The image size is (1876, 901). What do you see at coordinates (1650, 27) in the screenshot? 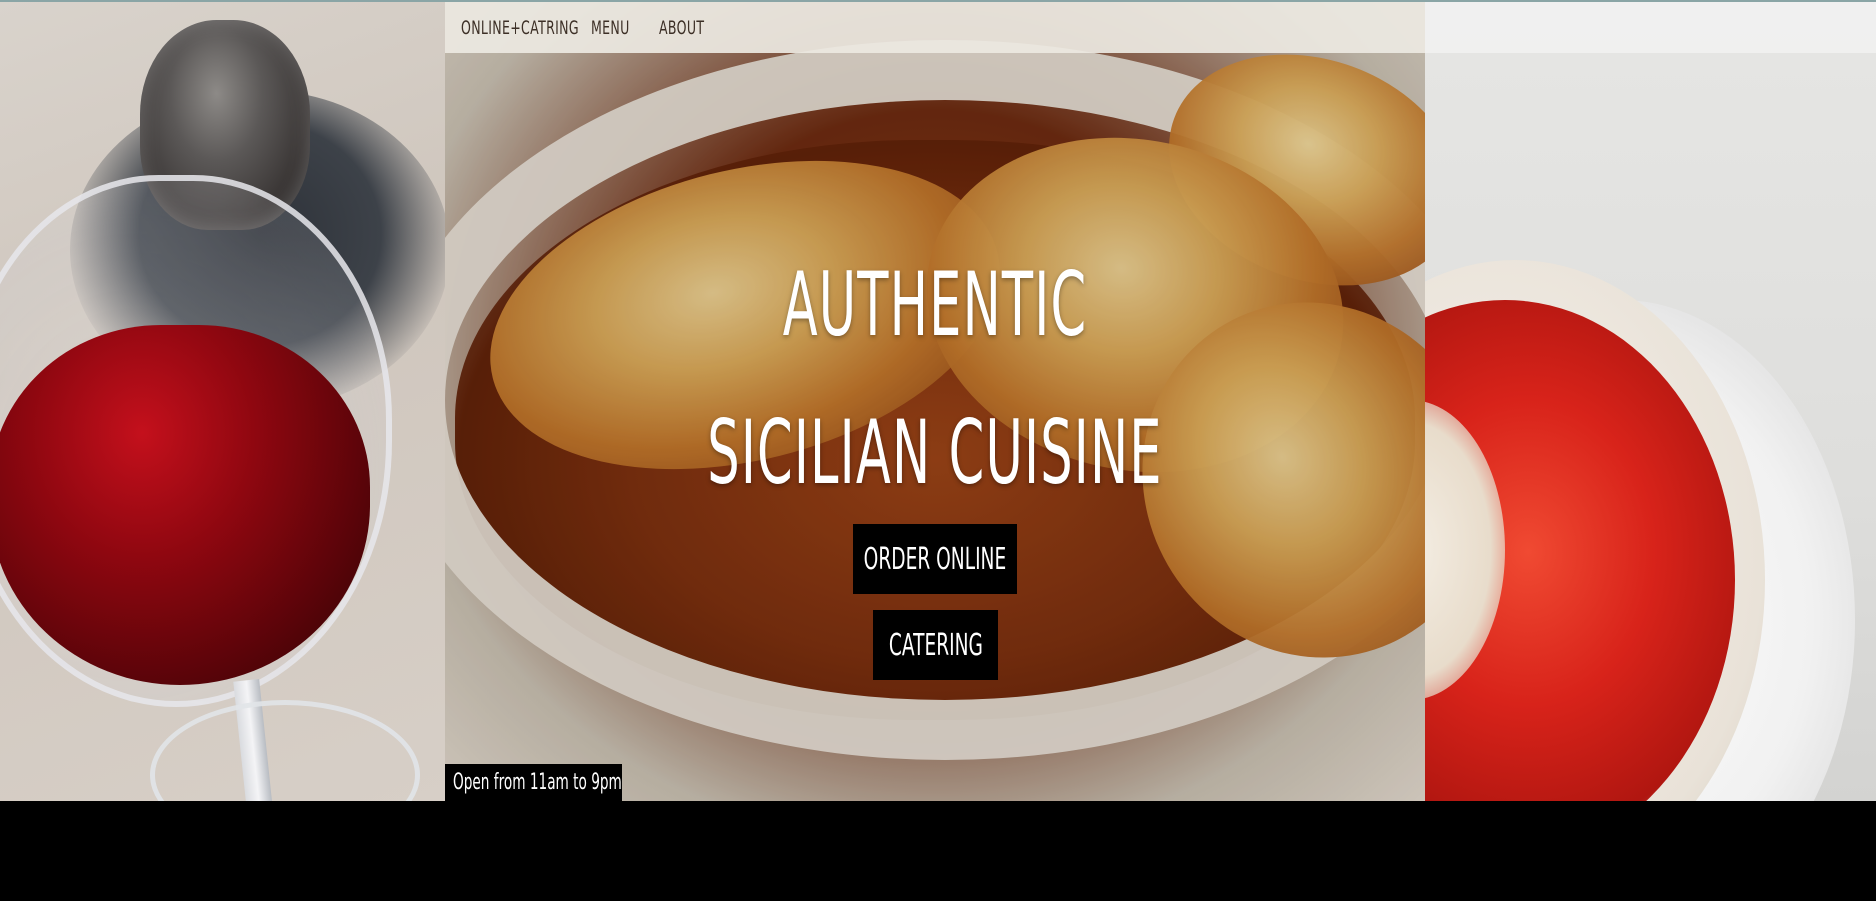
I see `nav-background-right` at bounding box center [1650, 27].